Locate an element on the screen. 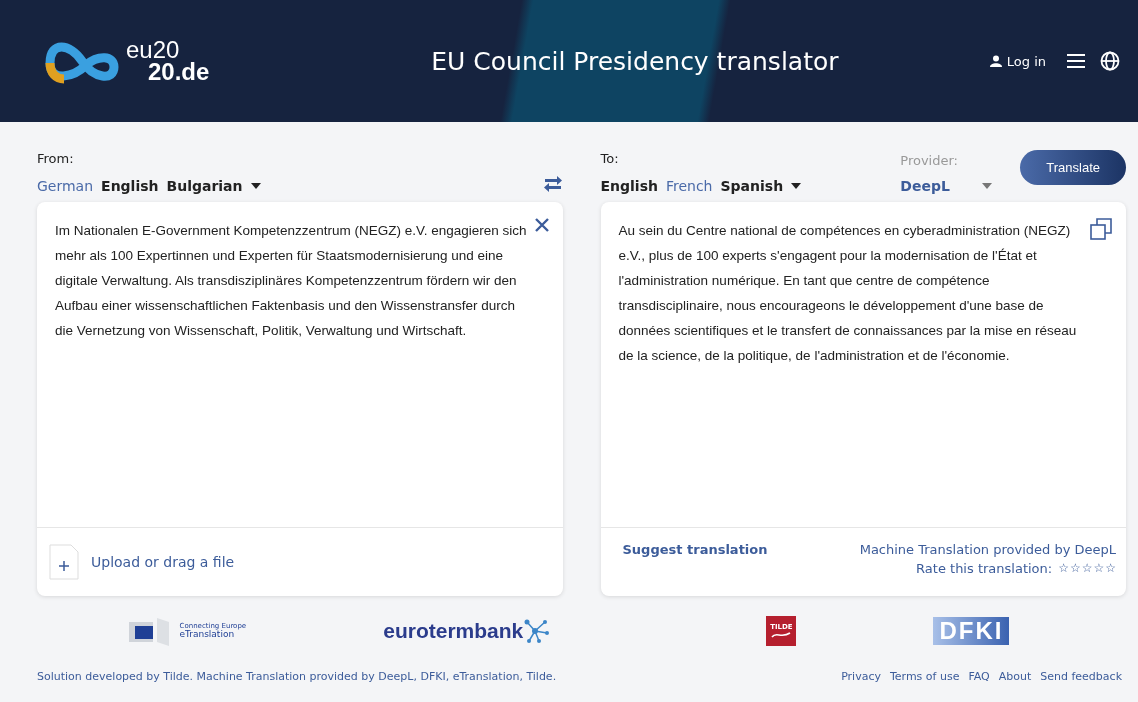  footer-link: About is located at coordinates (1015, 676).